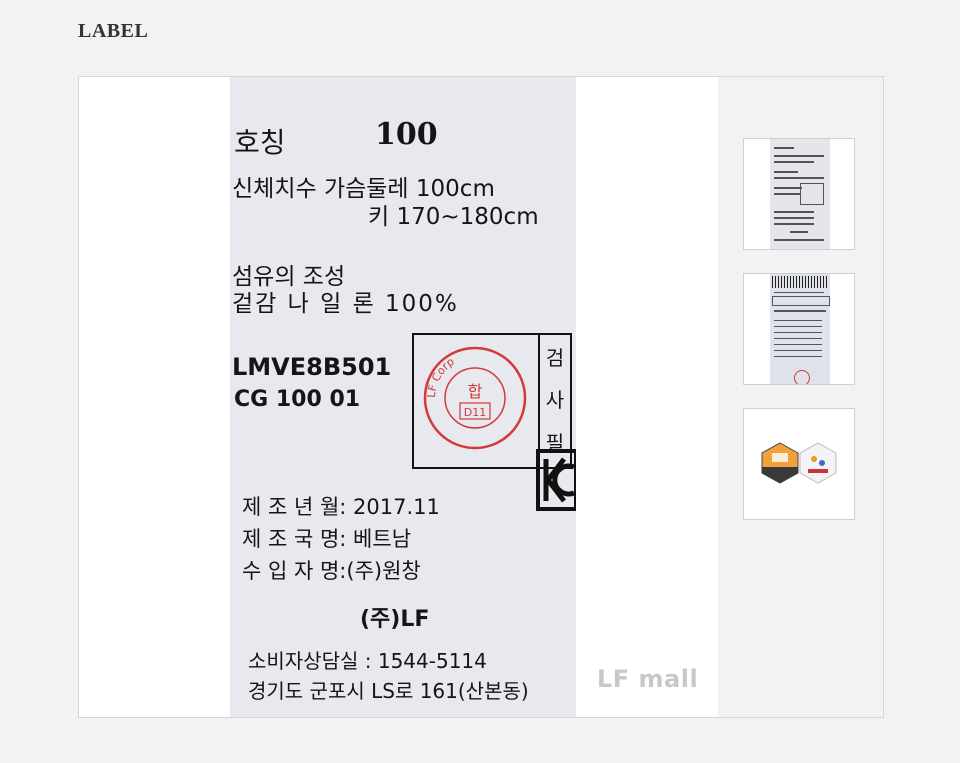 The width and height of the screenshot is (960, 763). What do you see at coordinates (312, 367) in the screenshot?
I see `product-code: LMVE8B501` at bounding box center [312, 367].